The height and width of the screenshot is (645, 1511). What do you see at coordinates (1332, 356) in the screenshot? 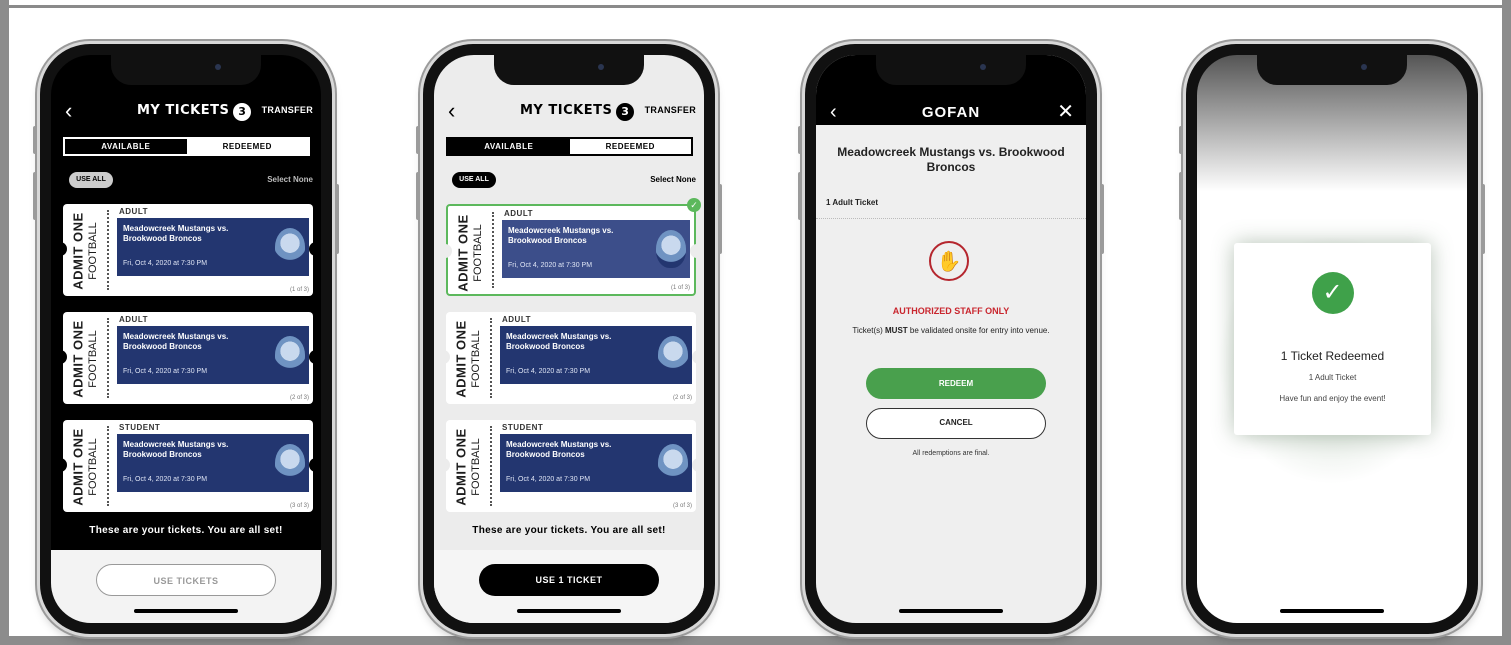
I see `success-title: 1 Ticket Redeemed` at bounding box center [1332, 356].